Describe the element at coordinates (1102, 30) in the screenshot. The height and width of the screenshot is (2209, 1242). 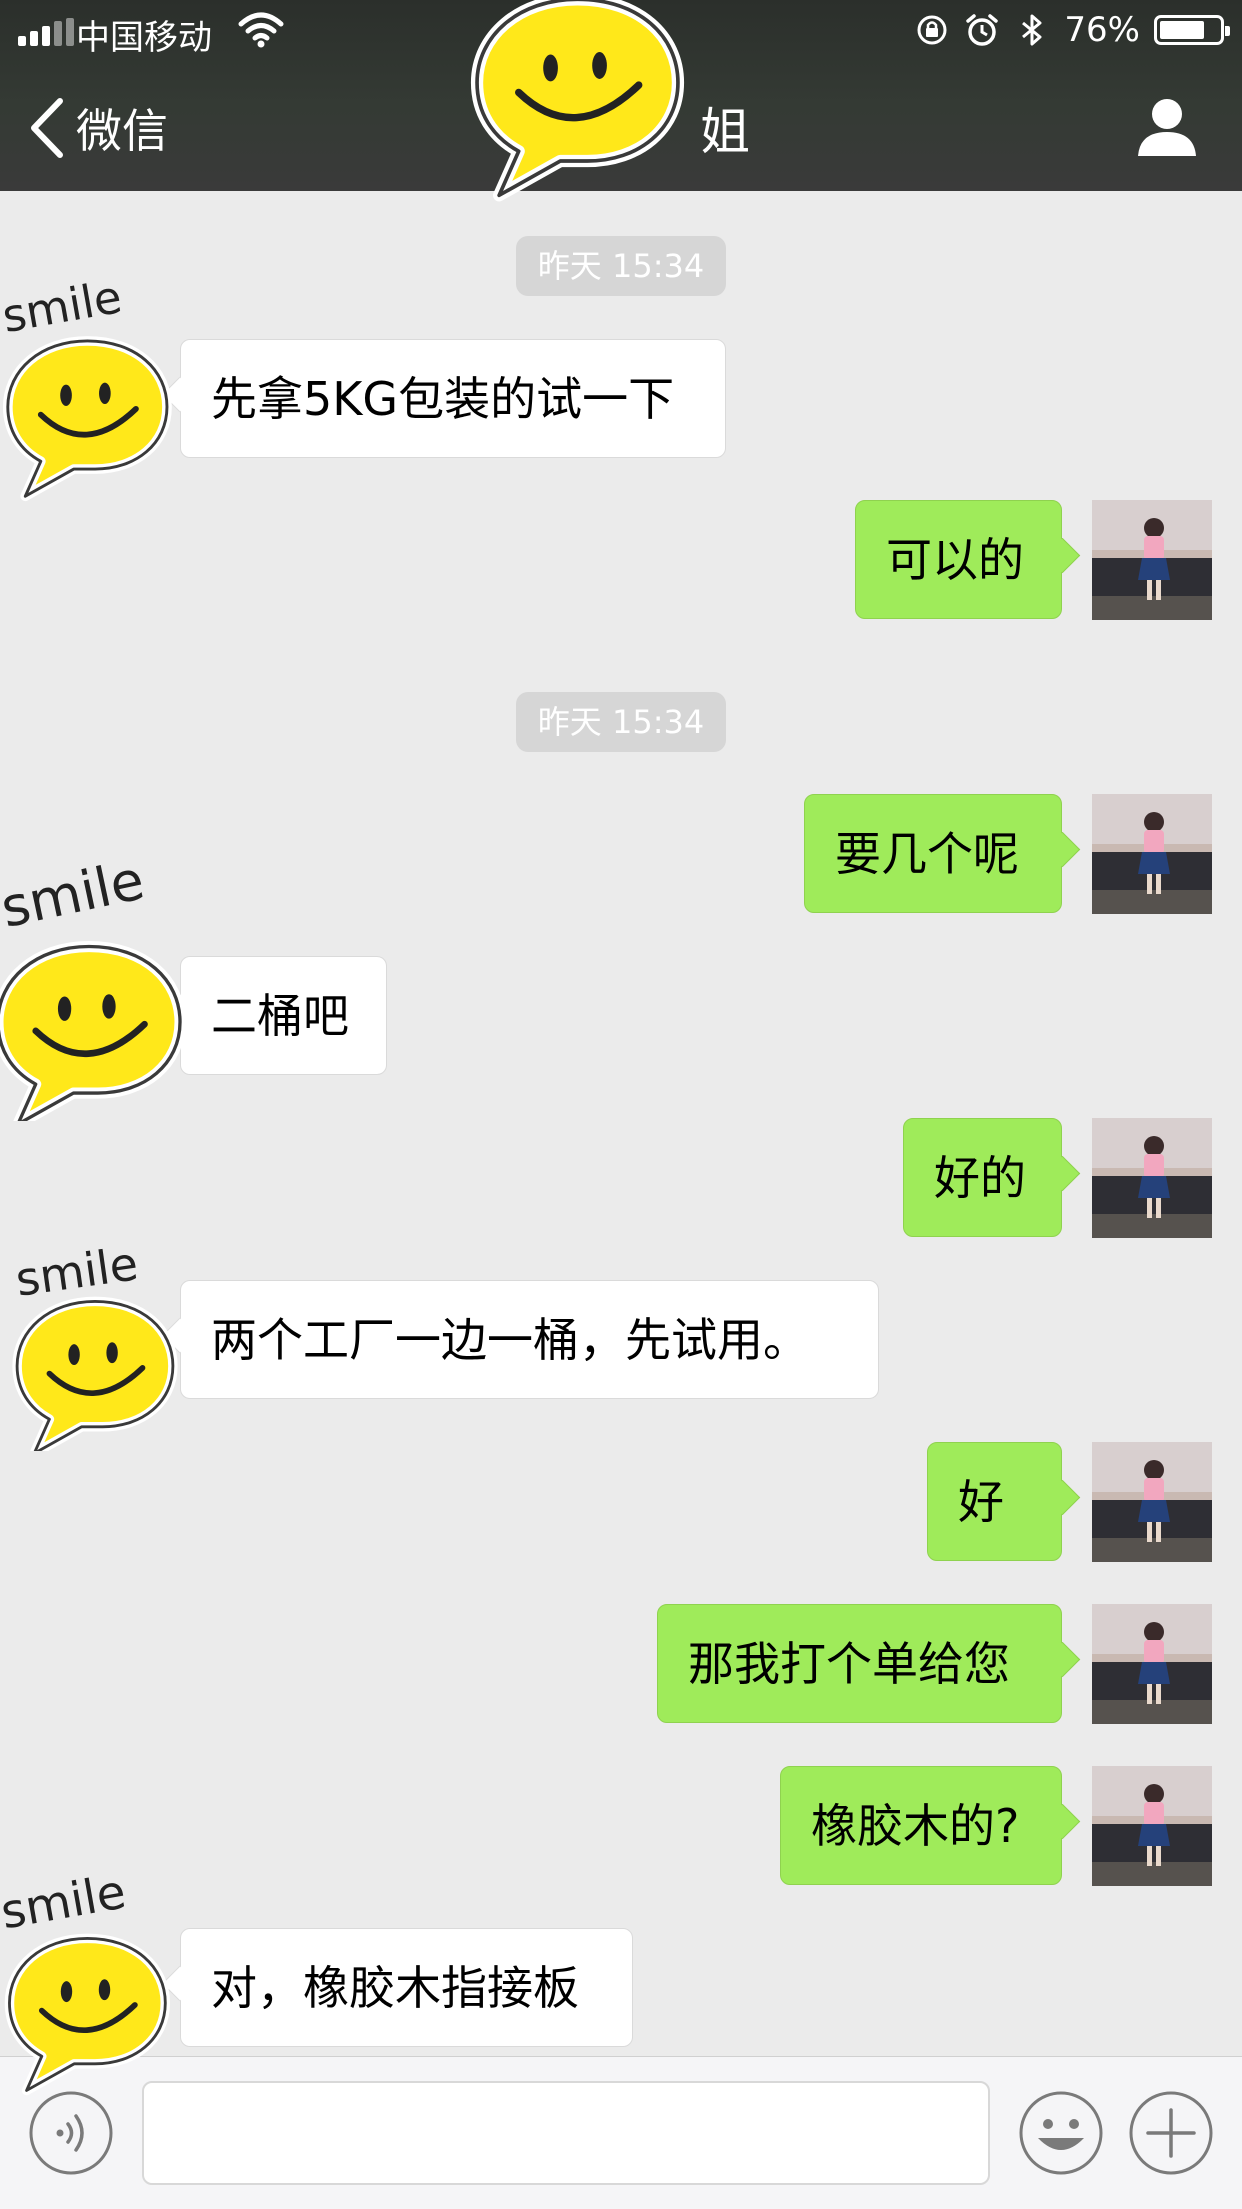
I see `battery-percent: 76%` at that location.